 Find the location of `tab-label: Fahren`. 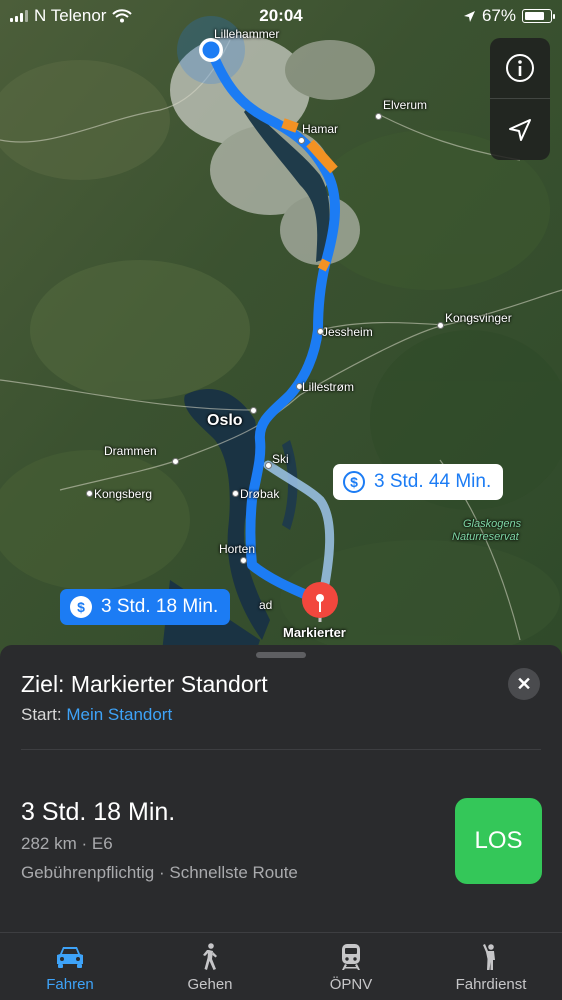

tab-label: Fahren is located at coordinates (70, 984).